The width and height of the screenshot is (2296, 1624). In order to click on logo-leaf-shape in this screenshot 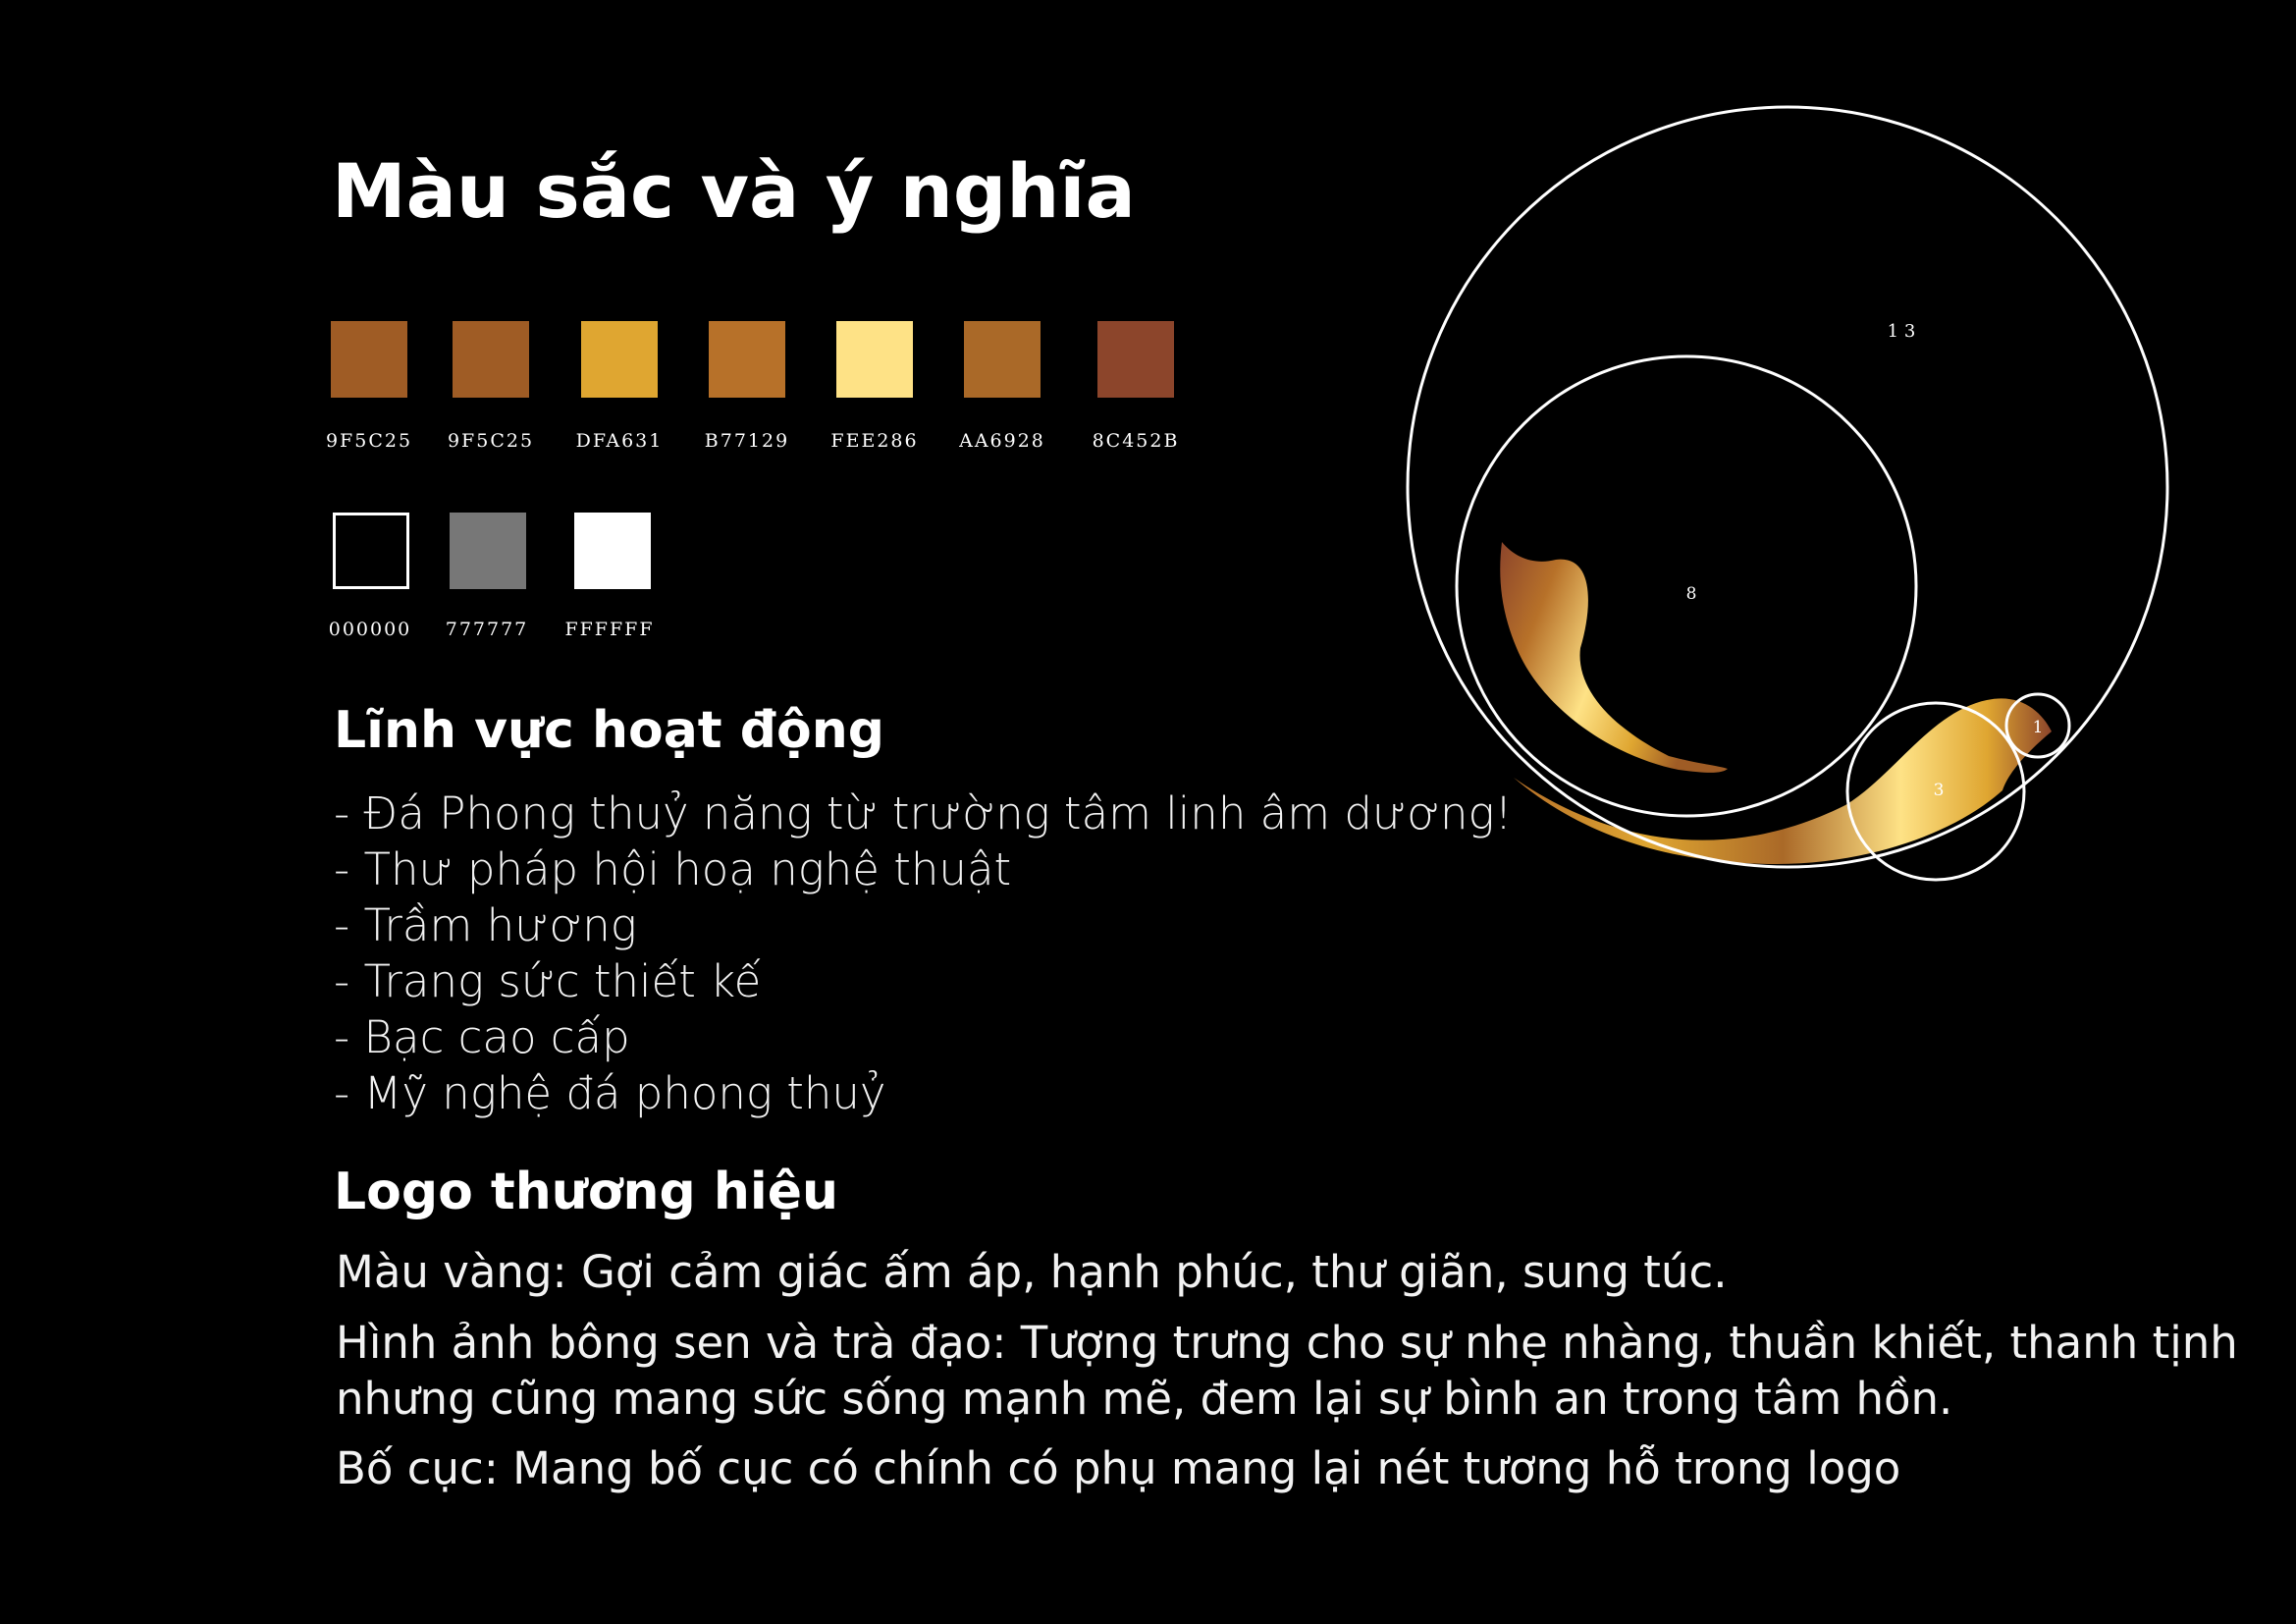, I will do `click(1614, 657)`.